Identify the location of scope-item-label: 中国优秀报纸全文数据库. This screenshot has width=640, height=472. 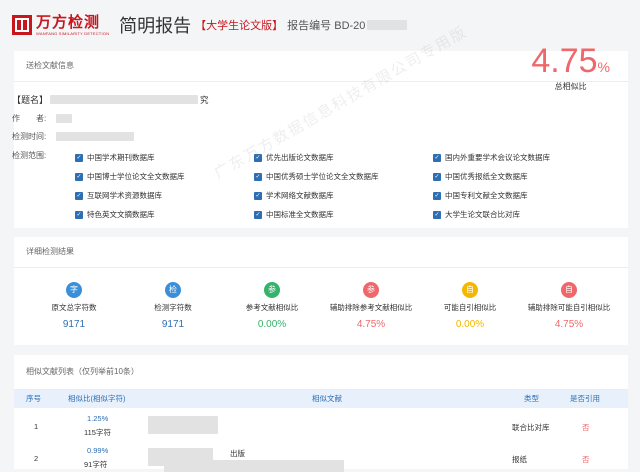
(486, 176).